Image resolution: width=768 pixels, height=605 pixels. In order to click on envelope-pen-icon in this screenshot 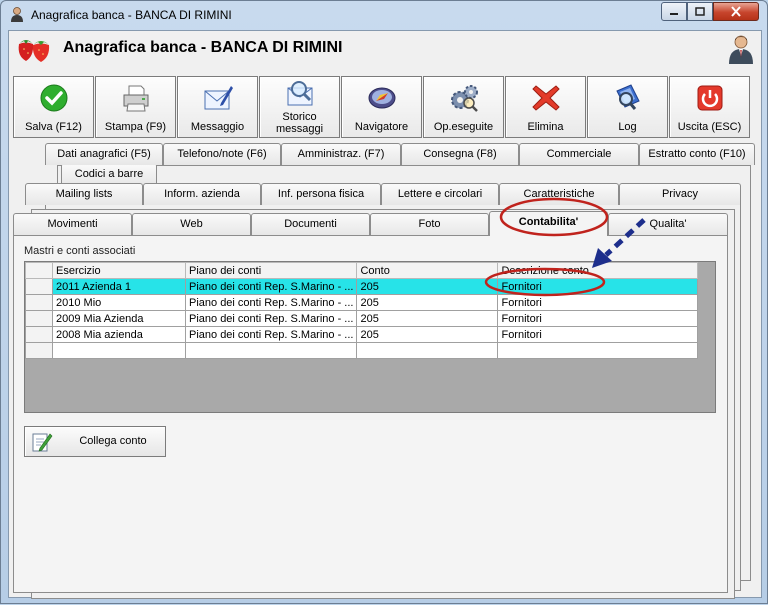, I will do `click(218, 98)`.